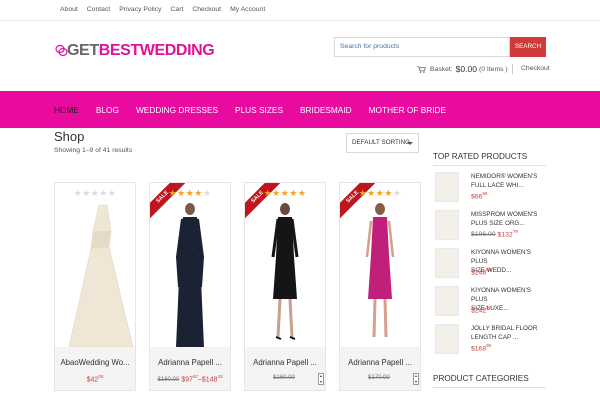 The width and height of the screenshot is (600, 400). I want to click on basket-label: Basket:, so click(441, 69).